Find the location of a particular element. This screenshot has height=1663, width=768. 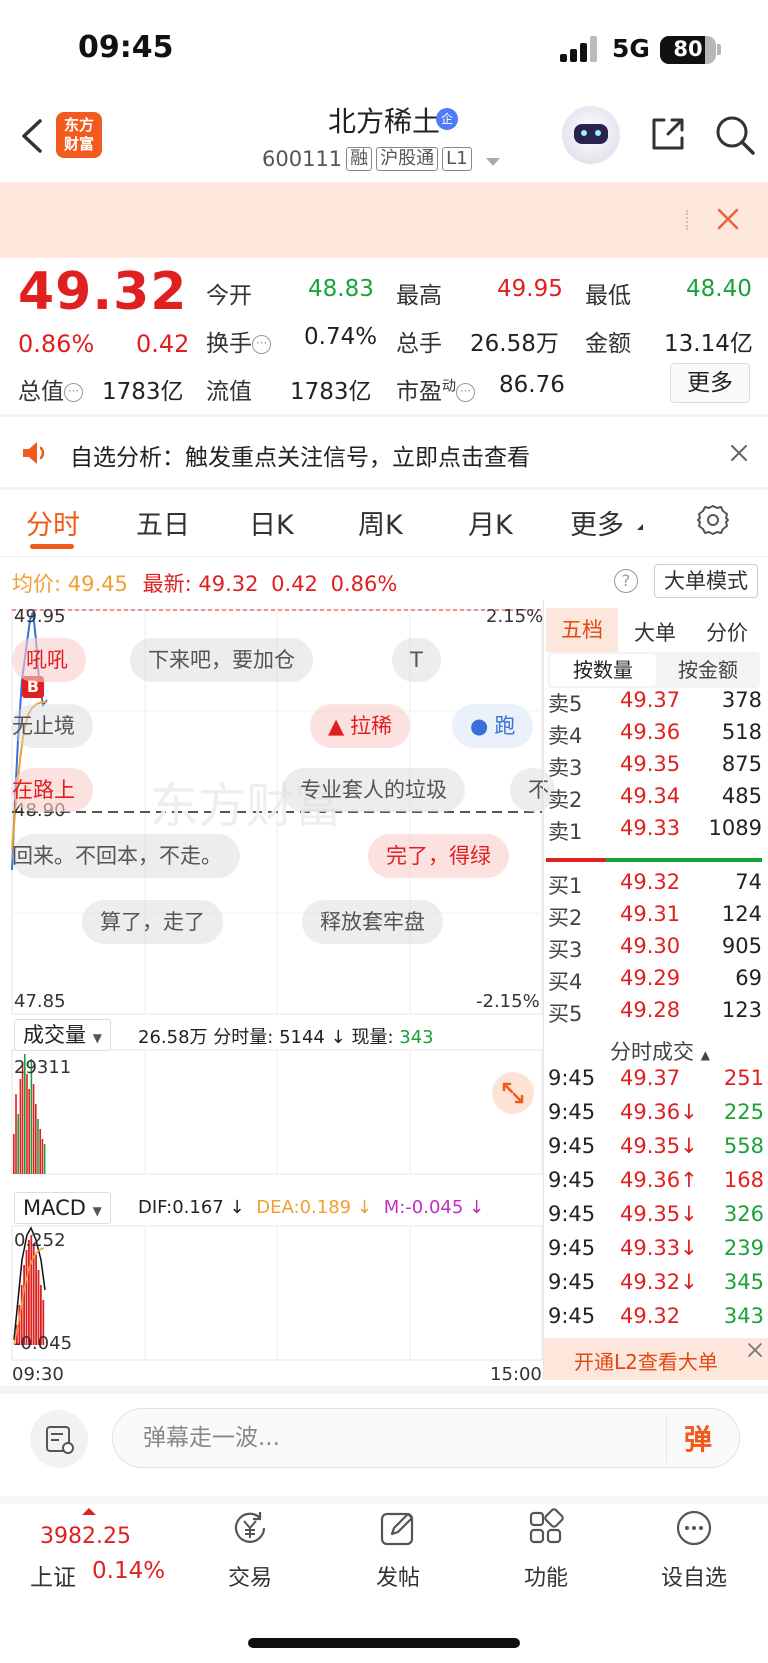

bid-level-label: 买3 is located at coordinates (565, 950).